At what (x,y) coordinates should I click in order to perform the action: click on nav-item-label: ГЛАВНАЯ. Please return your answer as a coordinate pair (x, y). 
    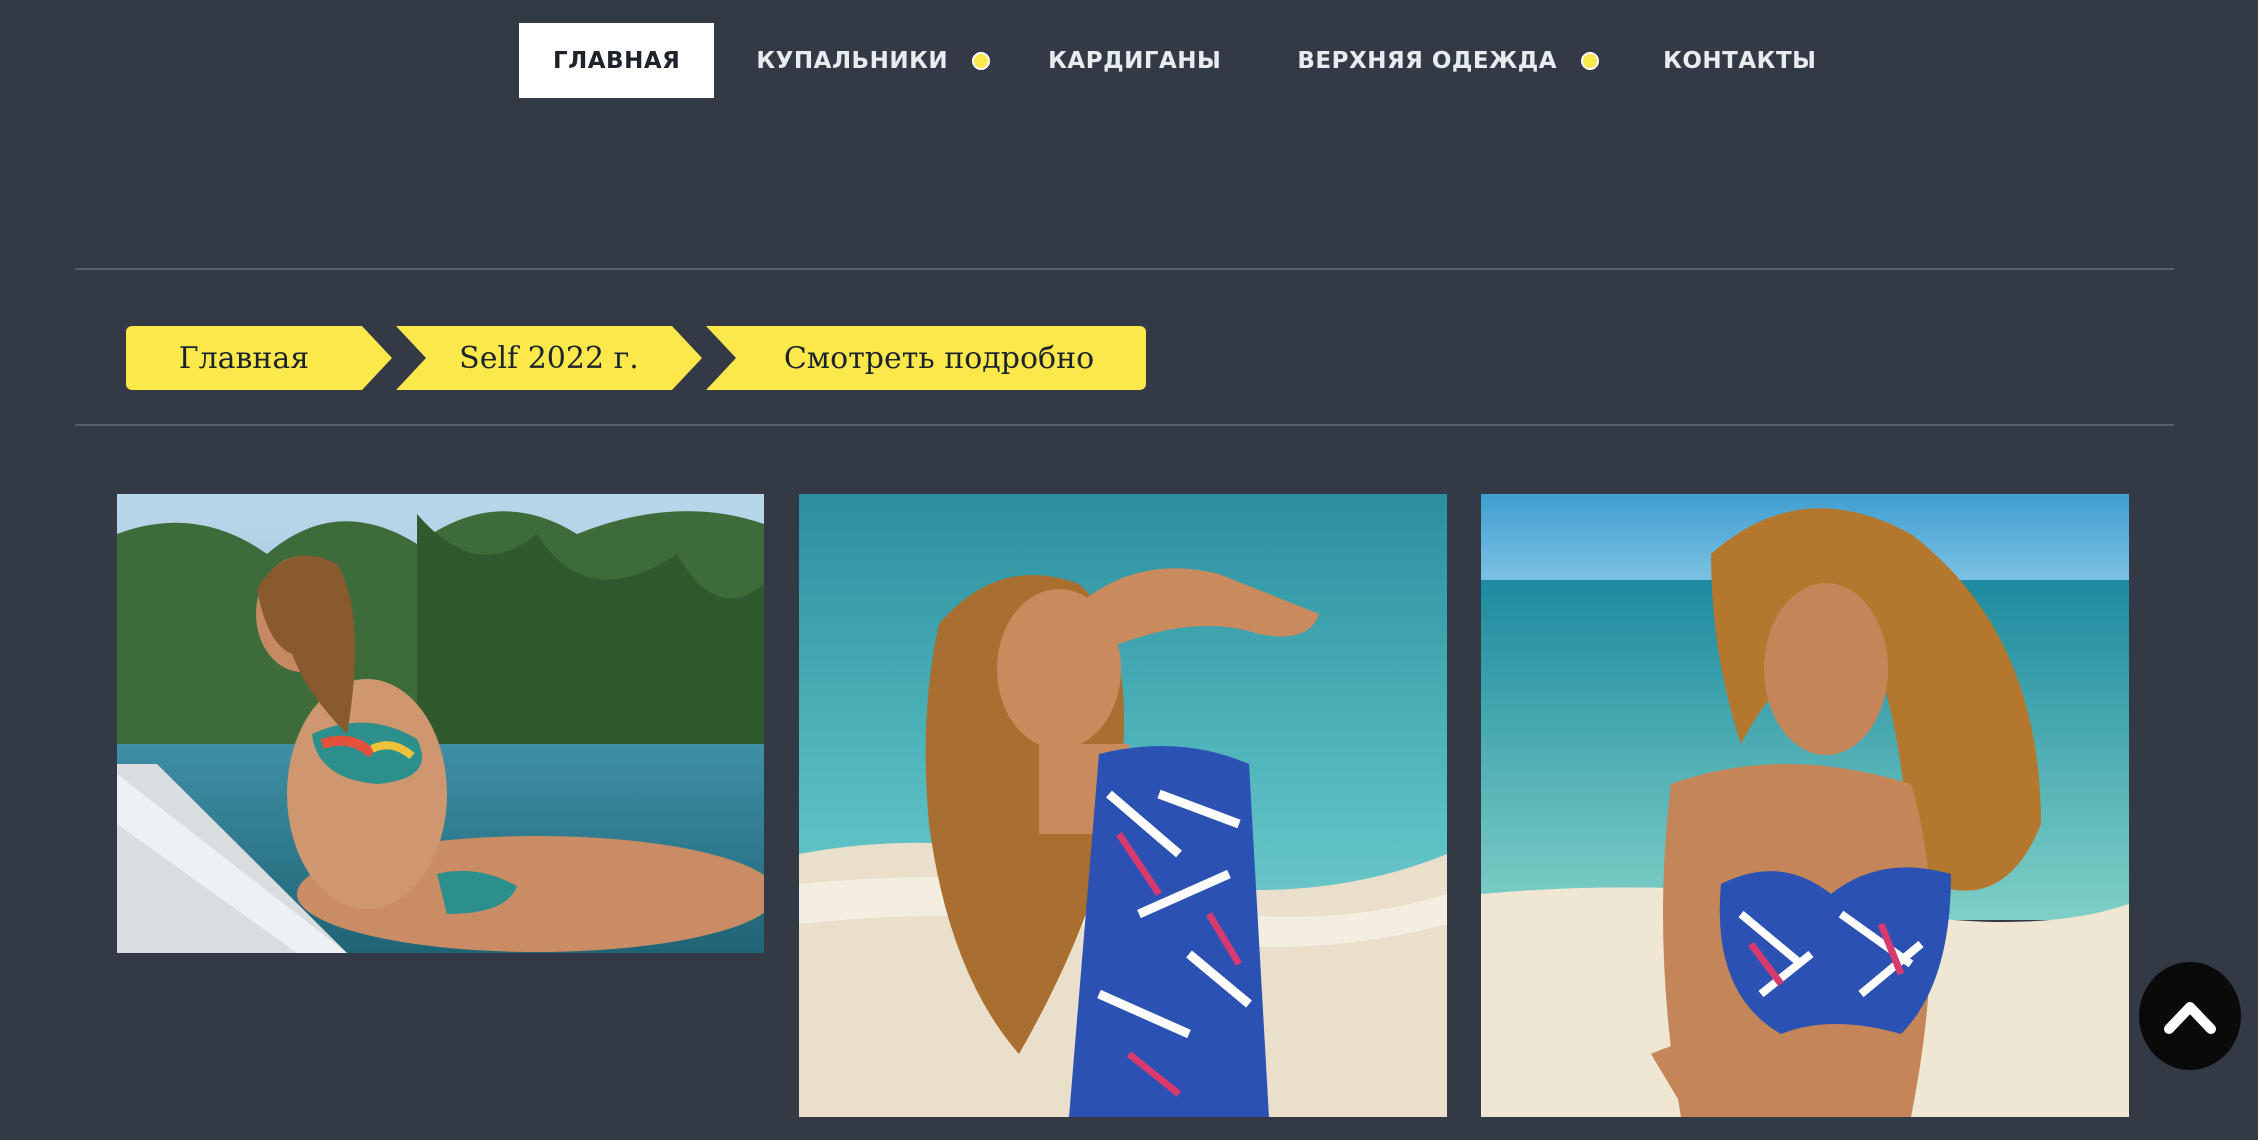
    Looking at the image, I should click on (617, 60).